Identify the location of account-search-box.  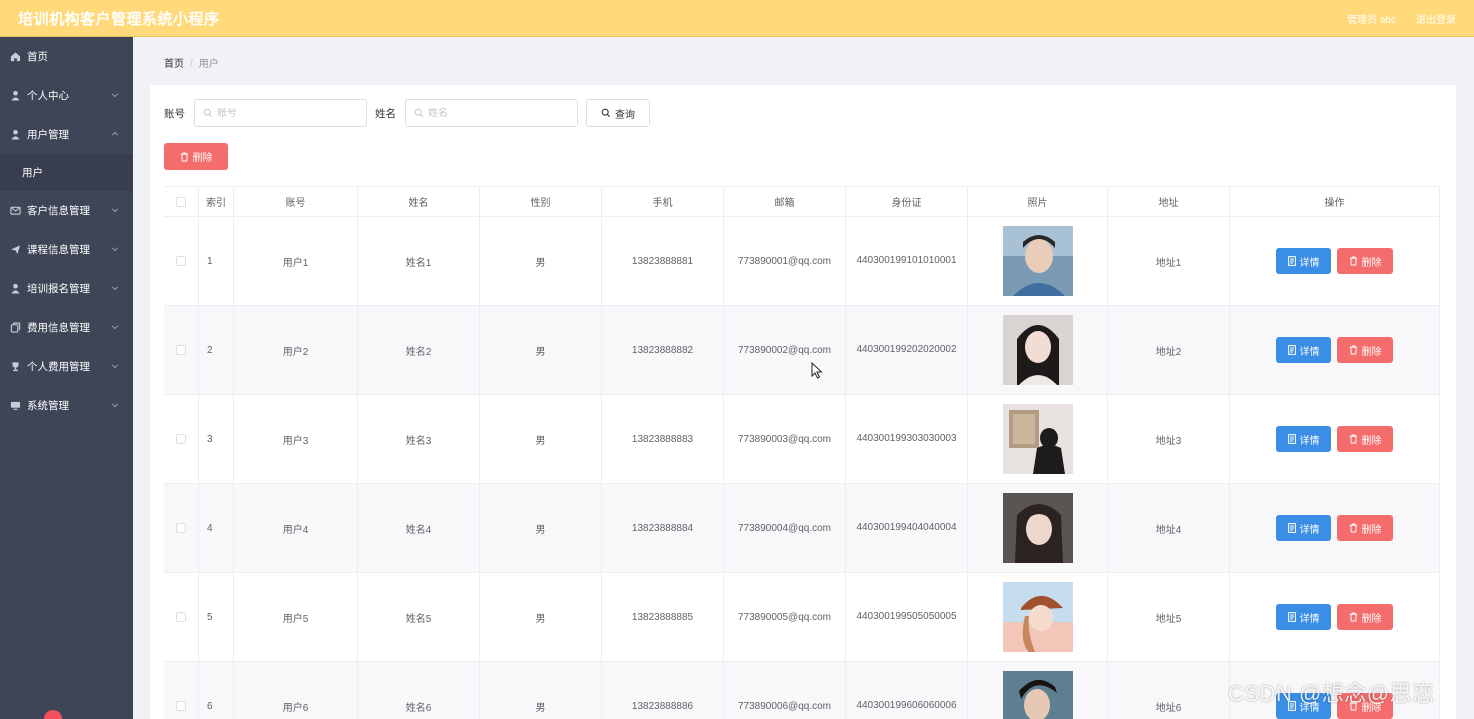
(280, 113).